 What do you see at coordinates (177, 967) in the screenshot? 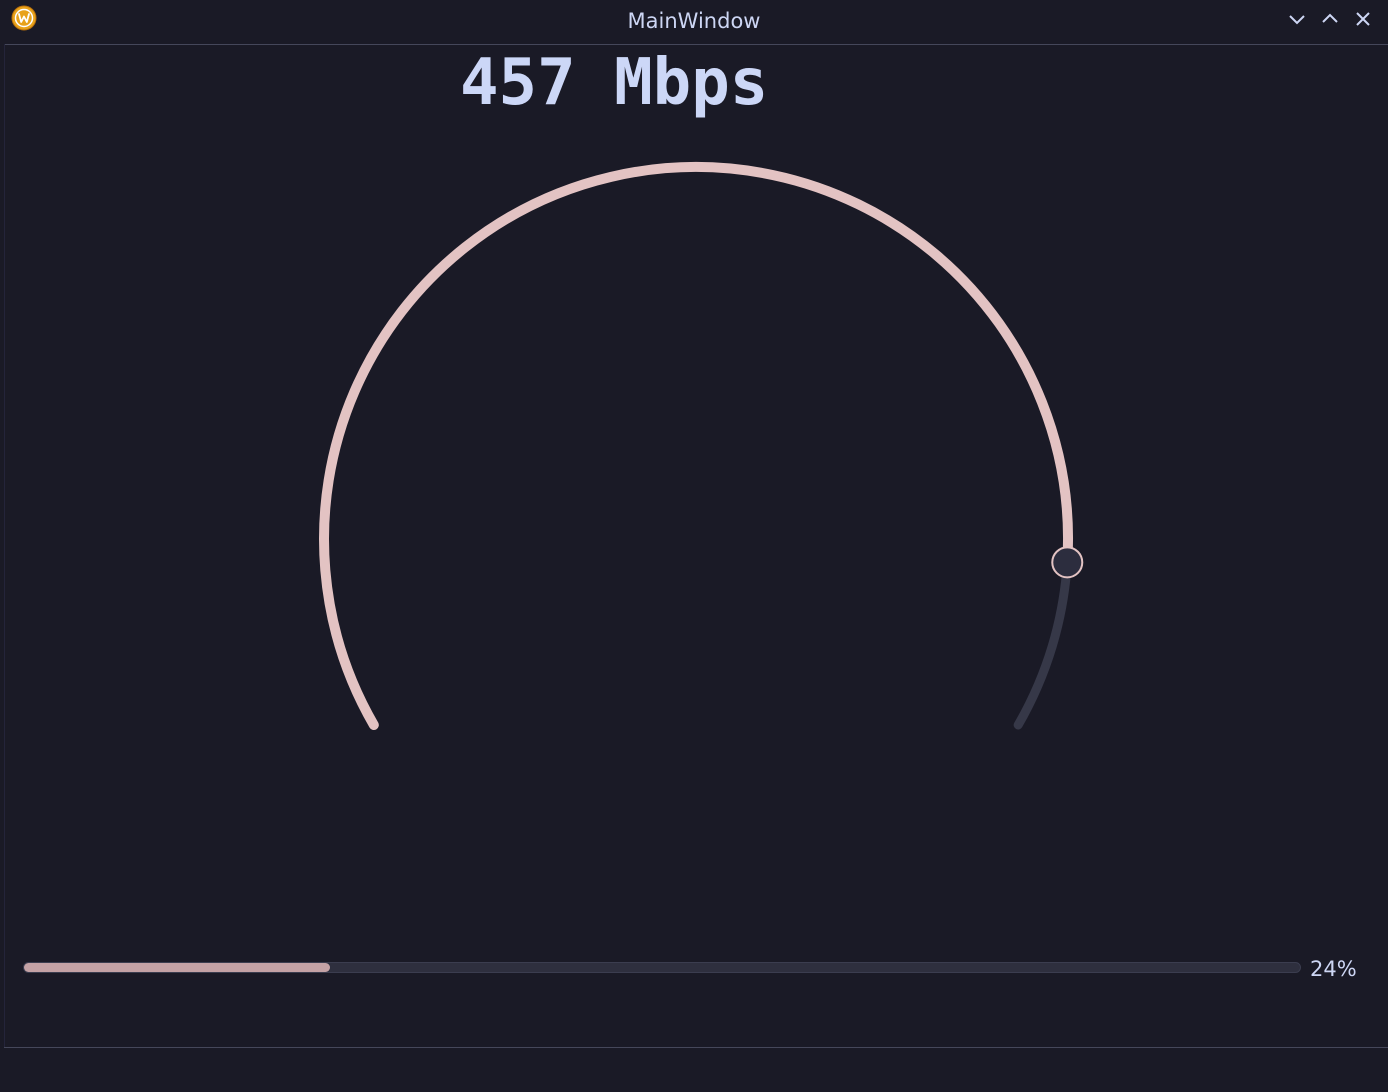
I see `progress-bar-fill` at bounding box center [177, 967].